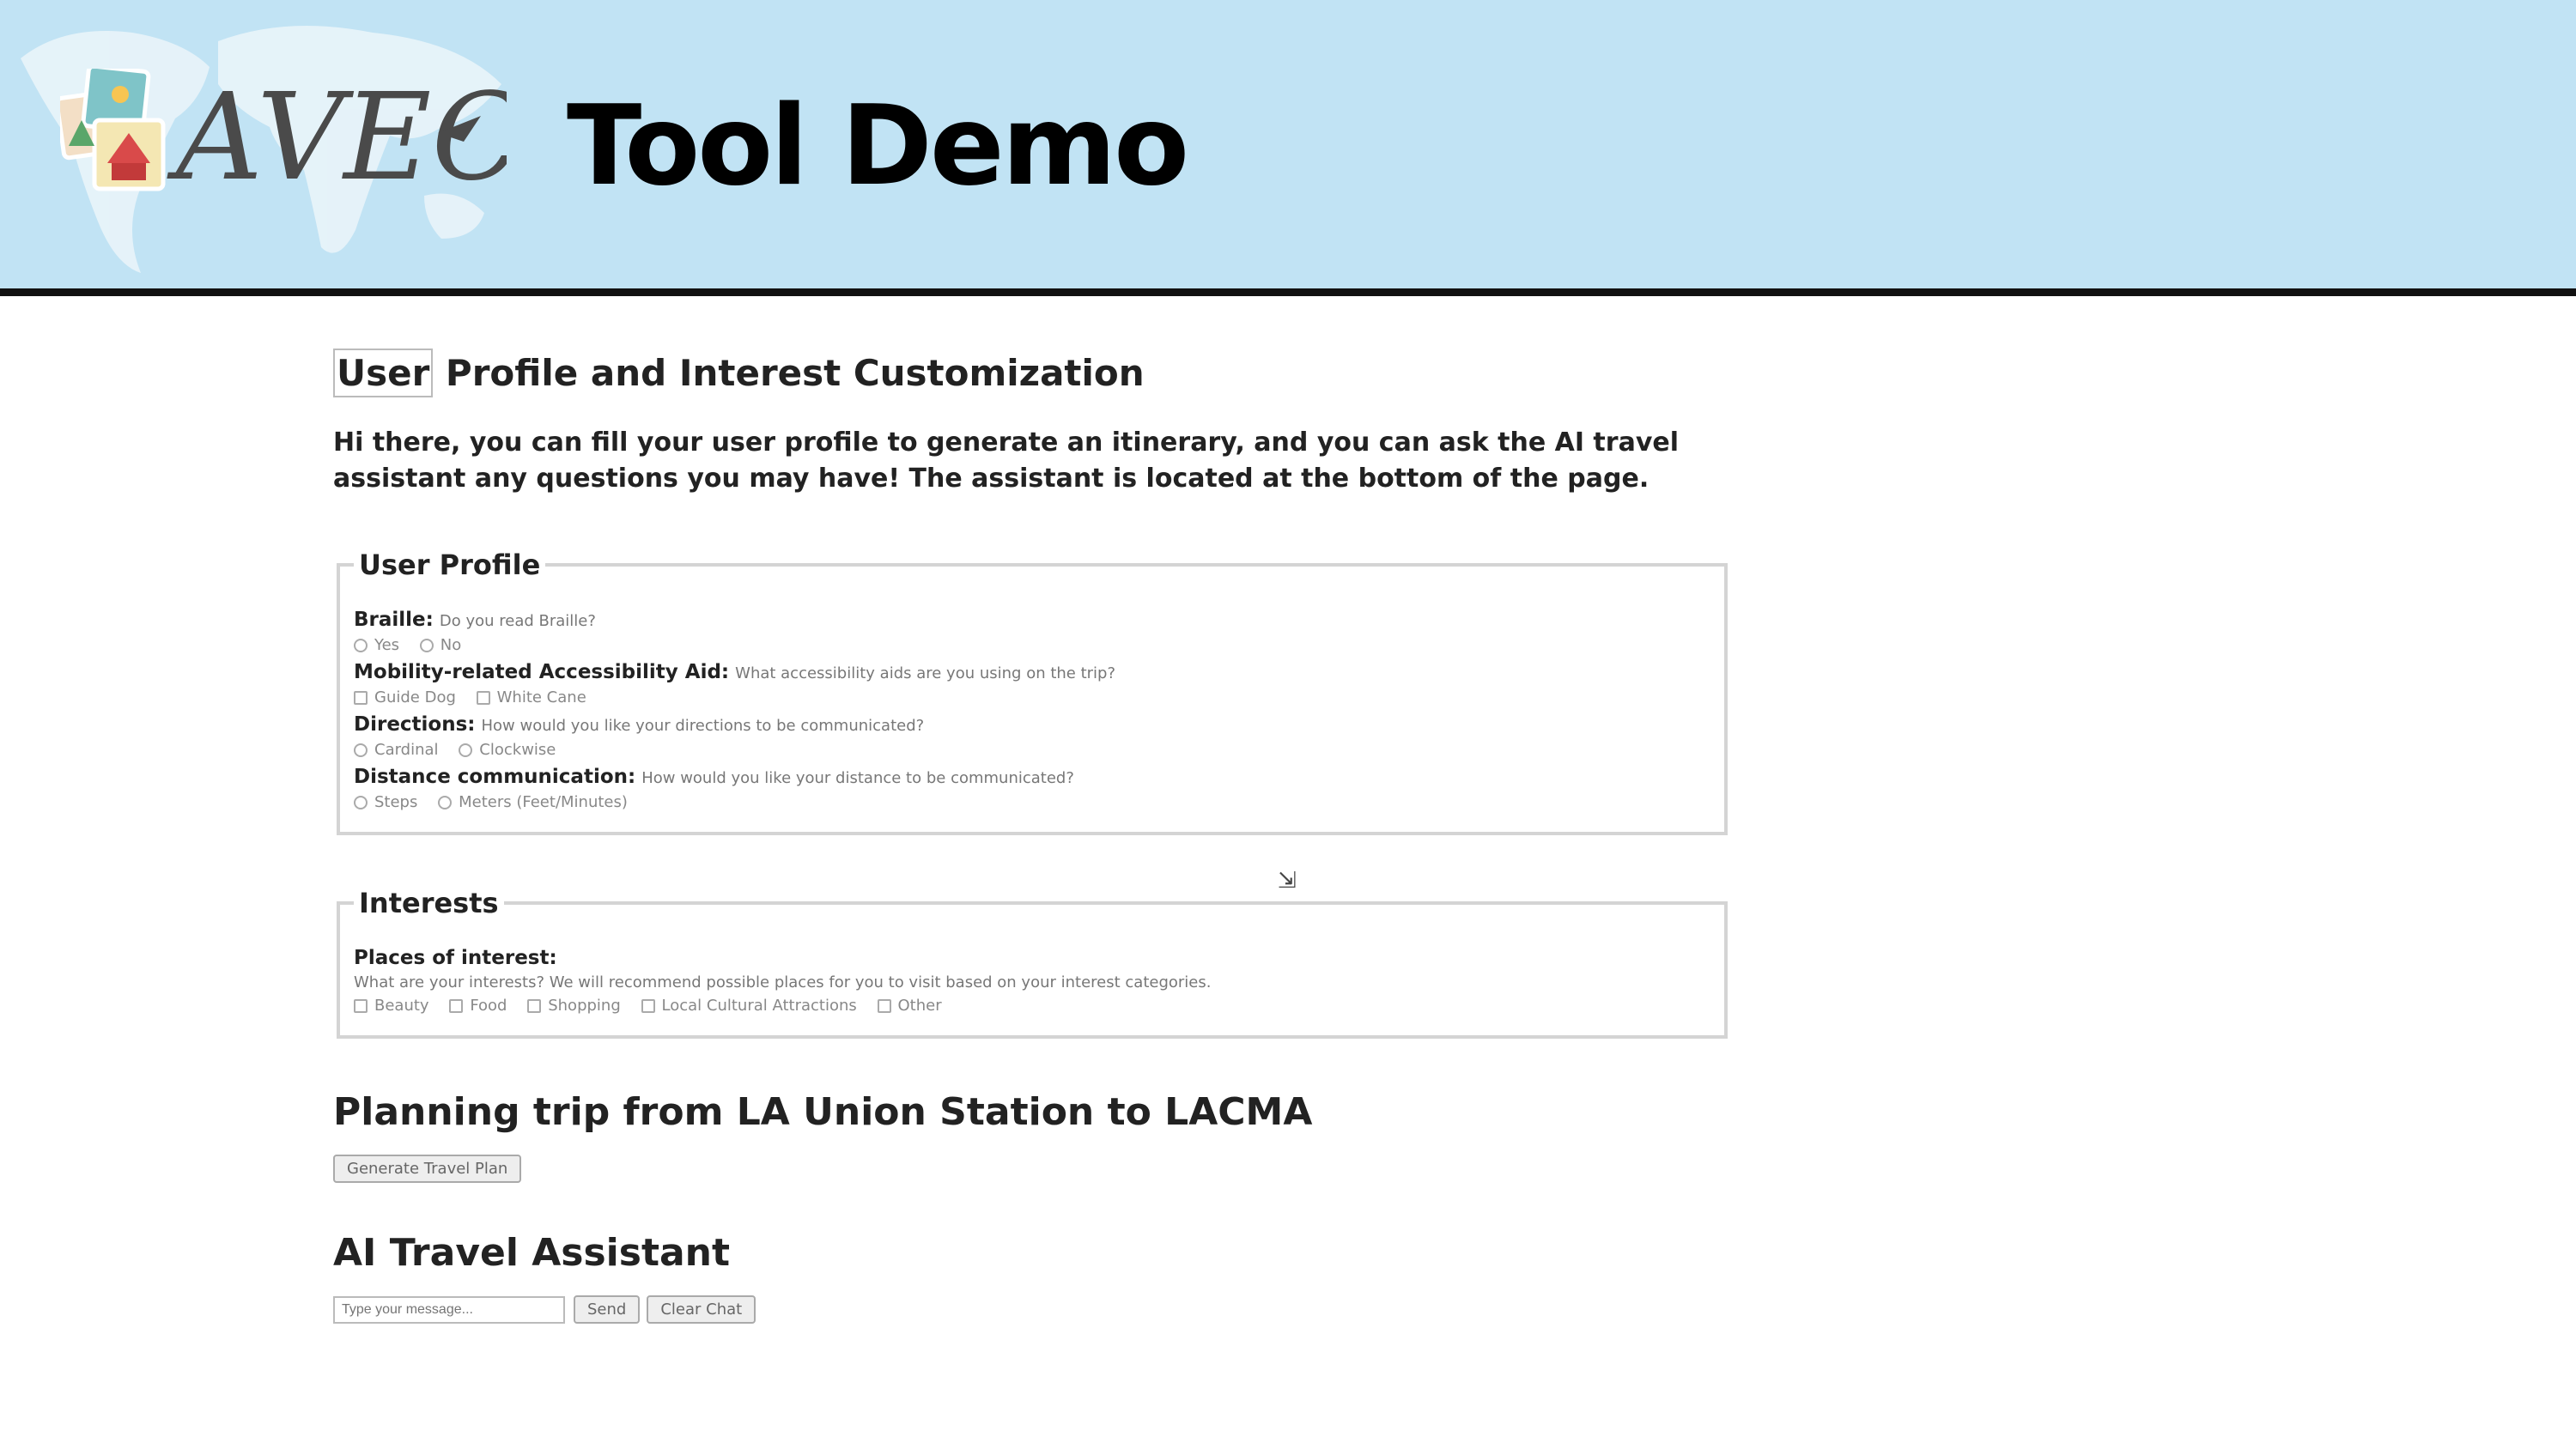  I want to click on user-profile-legend: User Profile, so click(450, 565).